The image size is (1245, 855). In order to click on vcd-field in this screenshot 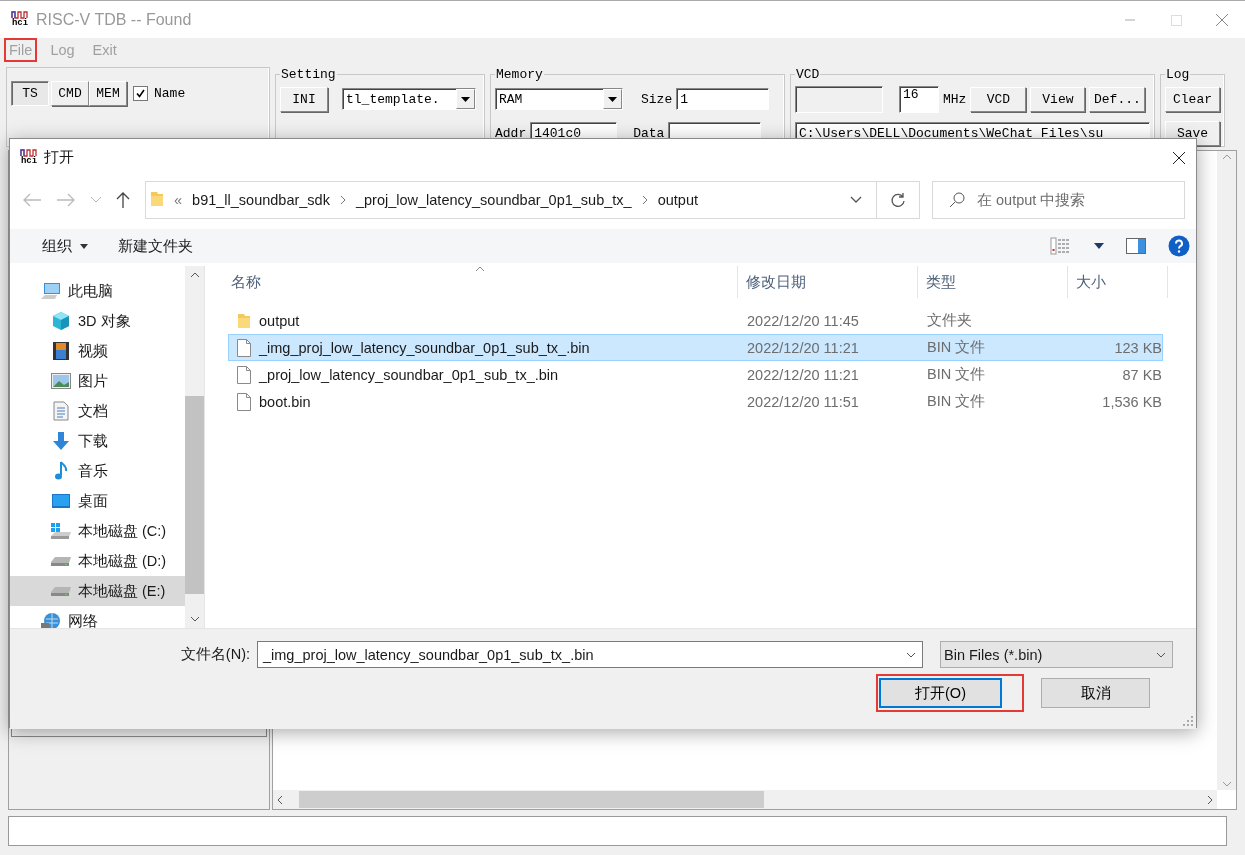, I will do `click(839, 99)`.